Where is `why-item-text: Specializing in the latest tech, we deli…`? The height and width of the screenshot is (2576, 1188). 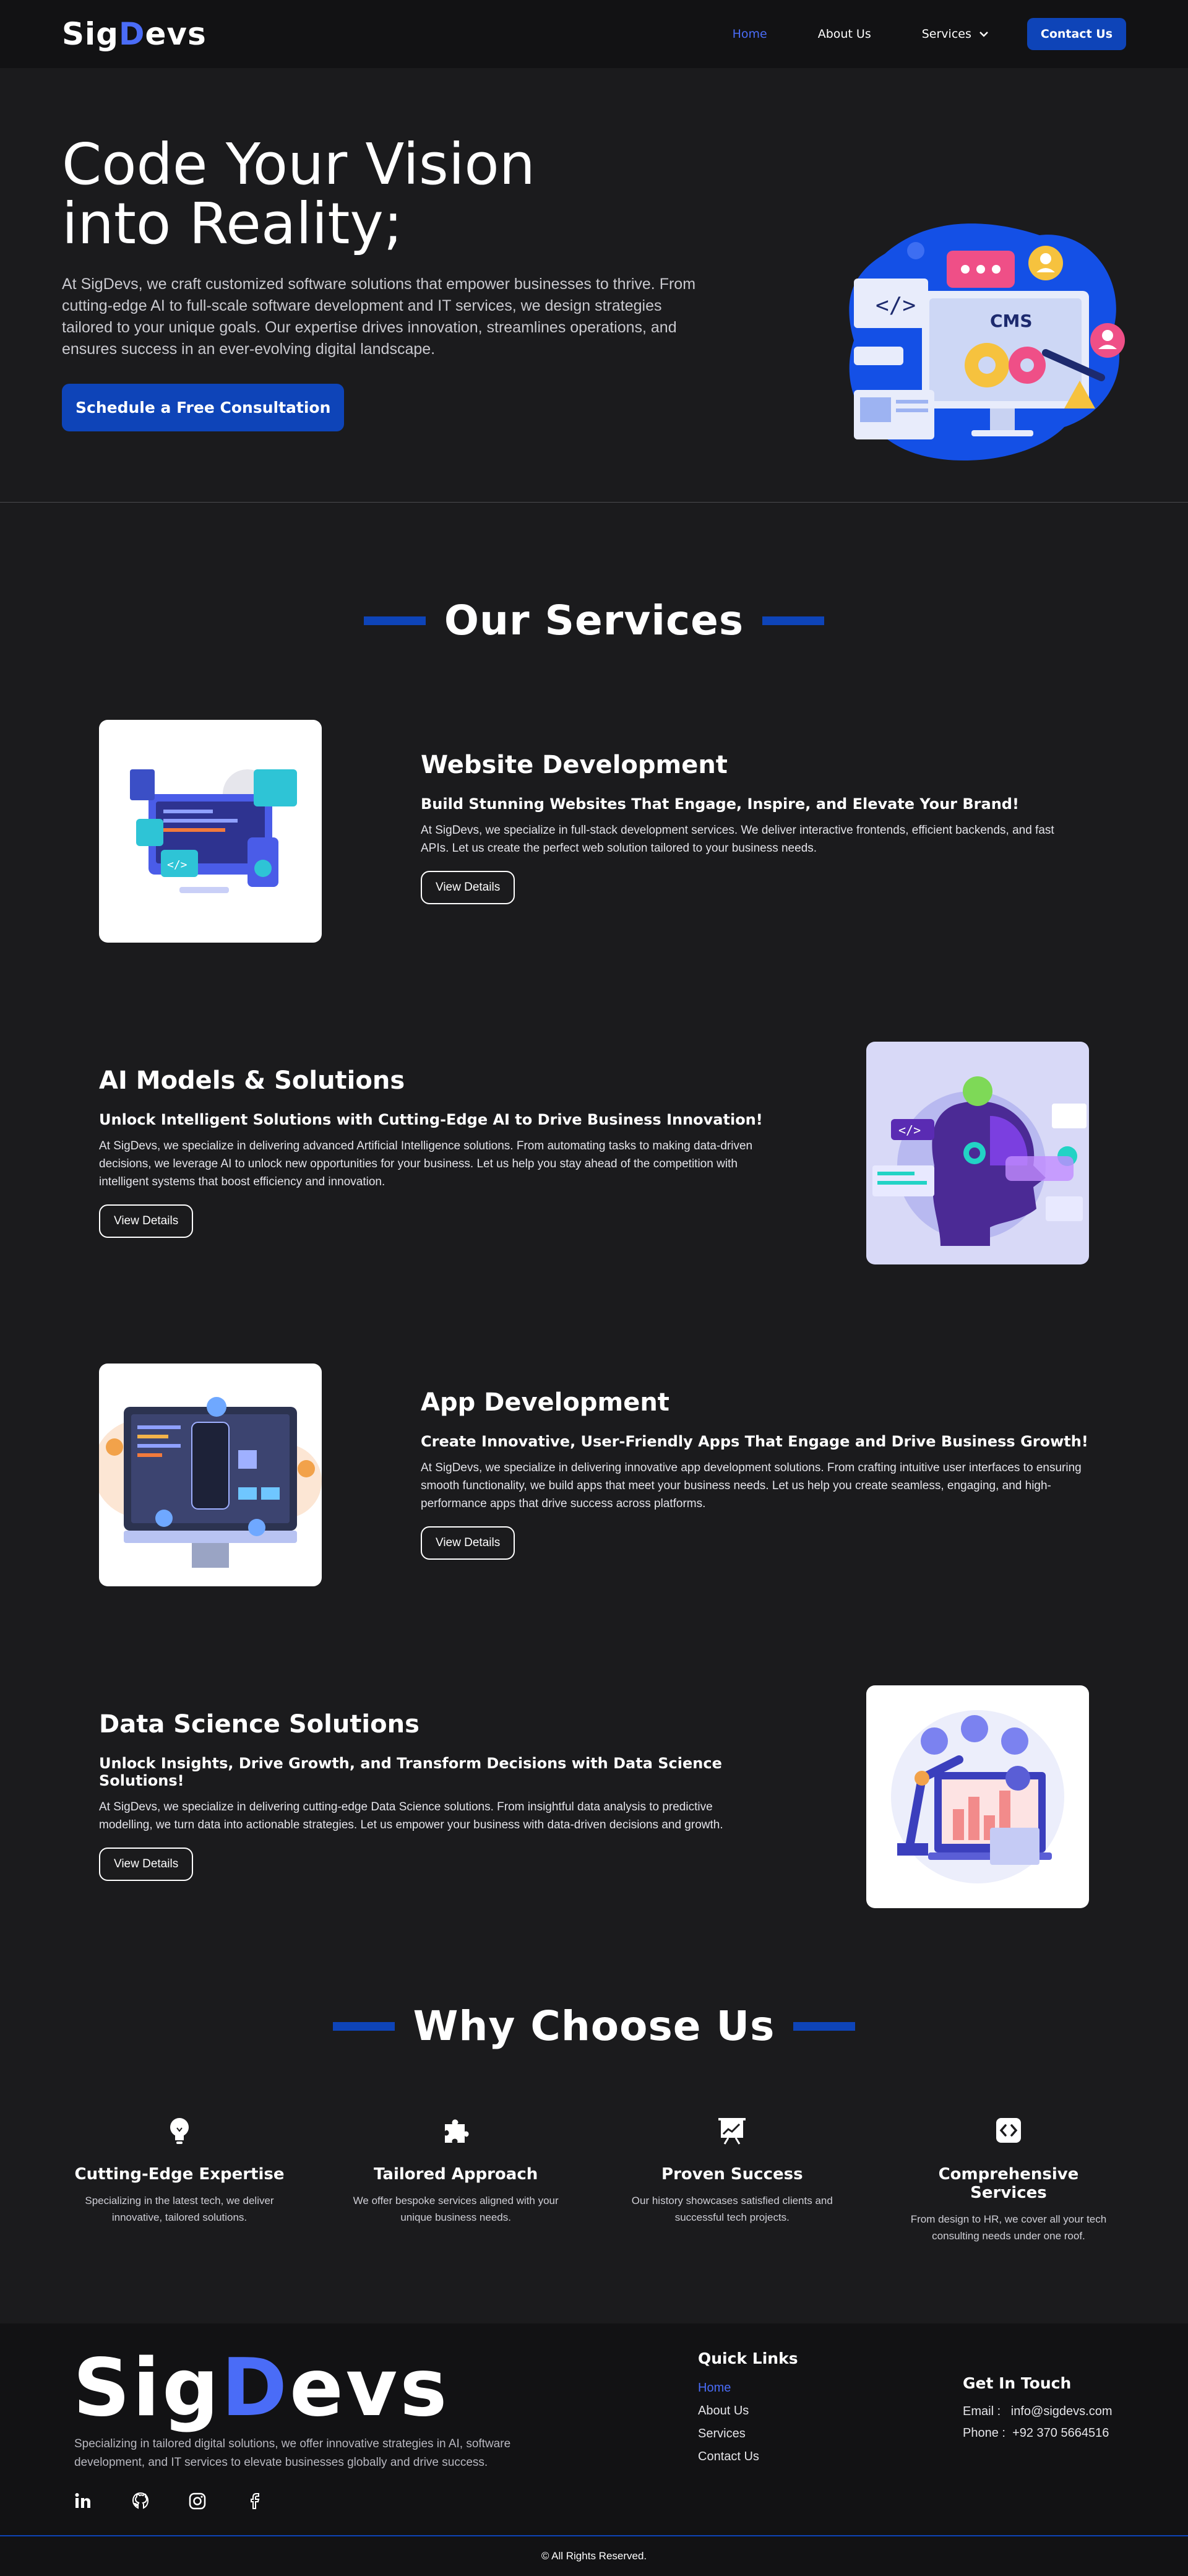 why-item-text: Specializing in the latest tech, we deli… is located at coordinates (179, 2209).